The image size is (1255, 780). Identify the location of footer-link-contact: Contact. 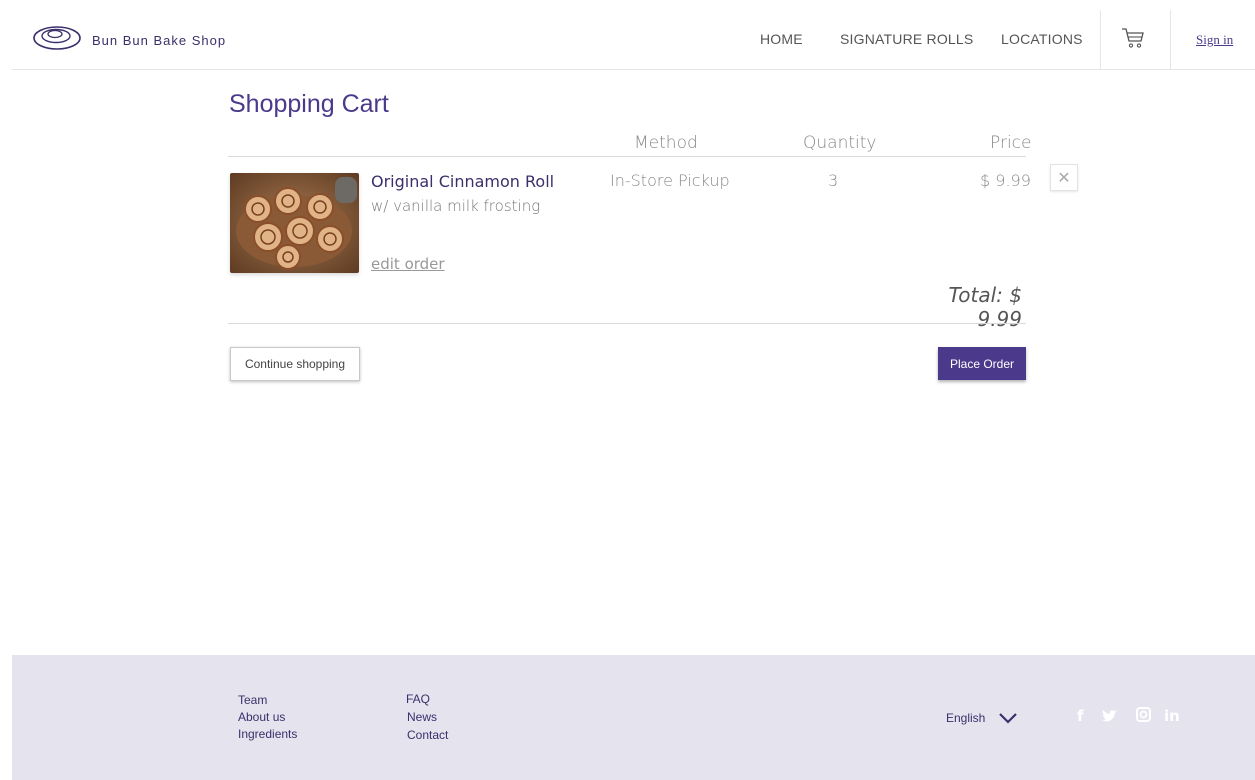
(427, 735).